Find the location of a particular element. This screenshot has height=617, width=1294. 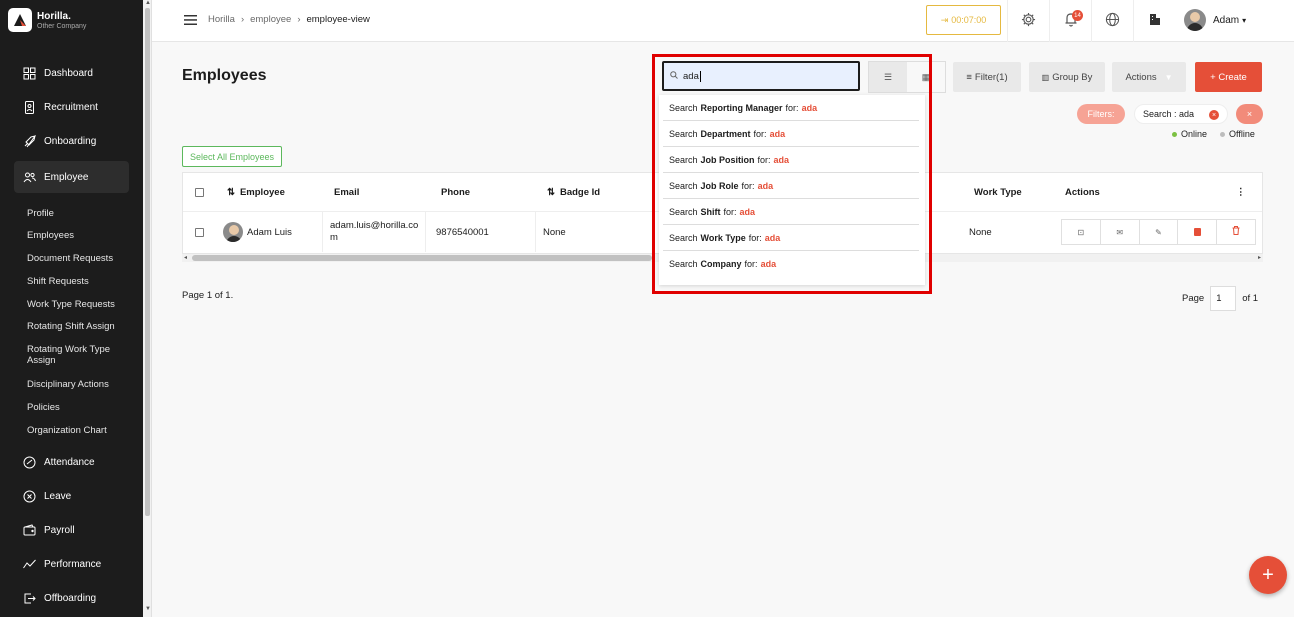

leave-icon is located at coordinates (29, 496).